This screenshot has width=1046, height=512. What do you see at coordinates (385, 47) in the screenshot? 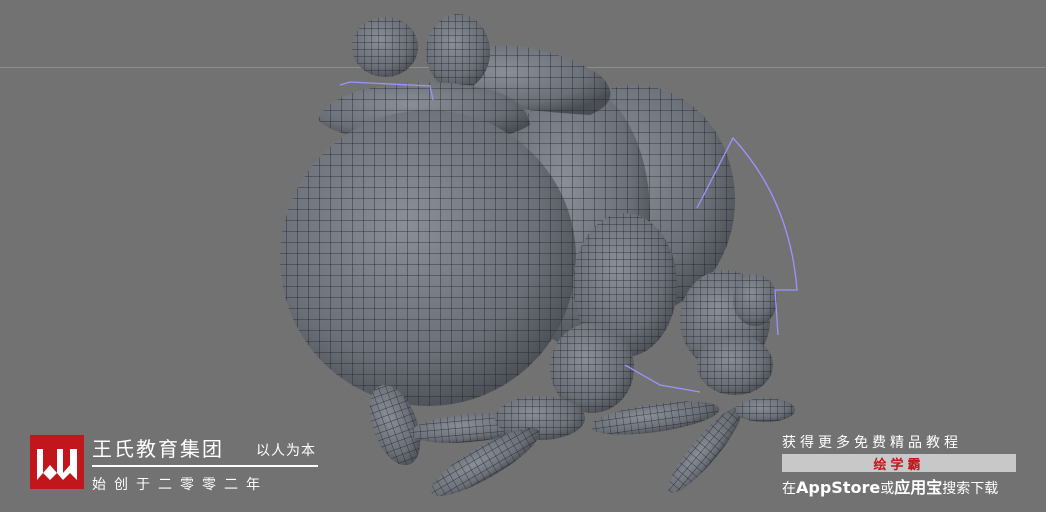
I see `top-knob-left` at bounding box center [385, 47].